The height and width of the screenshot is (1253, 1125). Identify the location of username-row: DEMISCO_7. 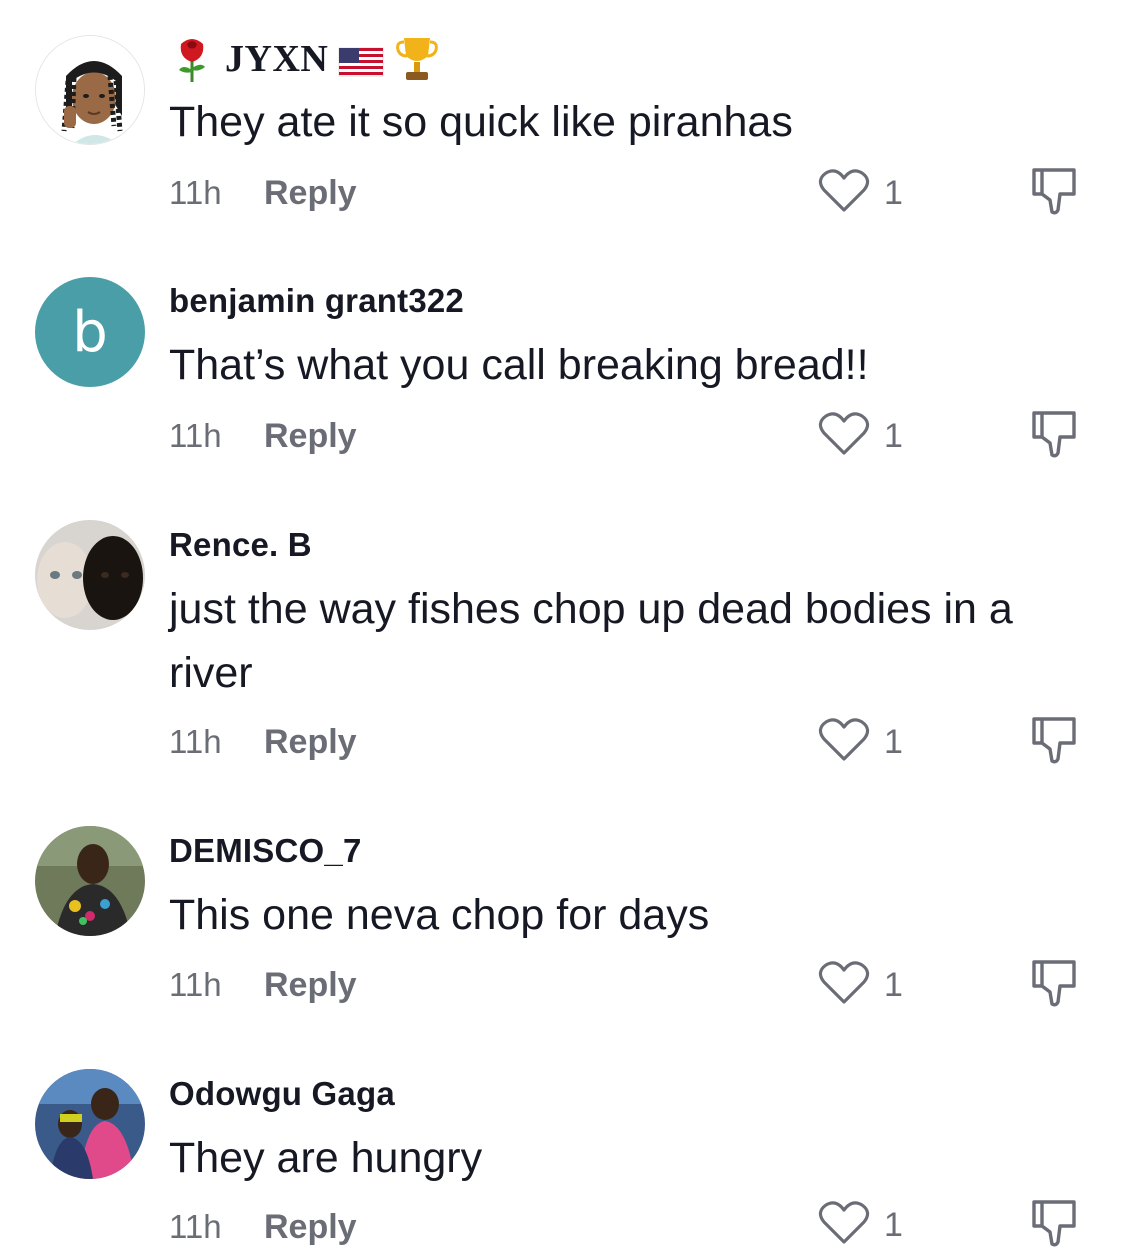
(265, 851).